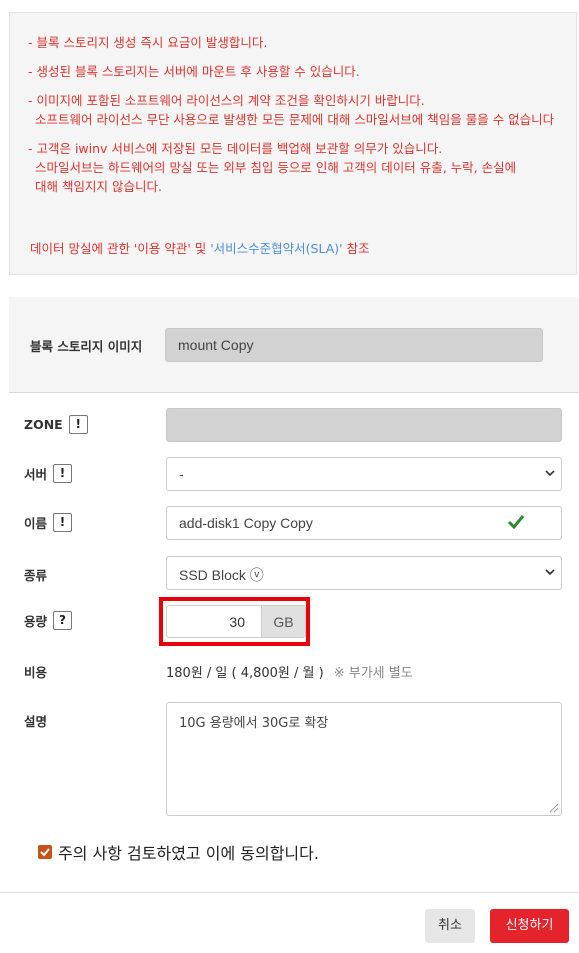 Image resolution: width=579 pixels, height=953 pixels. Describe the element at coordinates (356, 248) in the screenshot. I see `footer-suffix: 참조` at that location.